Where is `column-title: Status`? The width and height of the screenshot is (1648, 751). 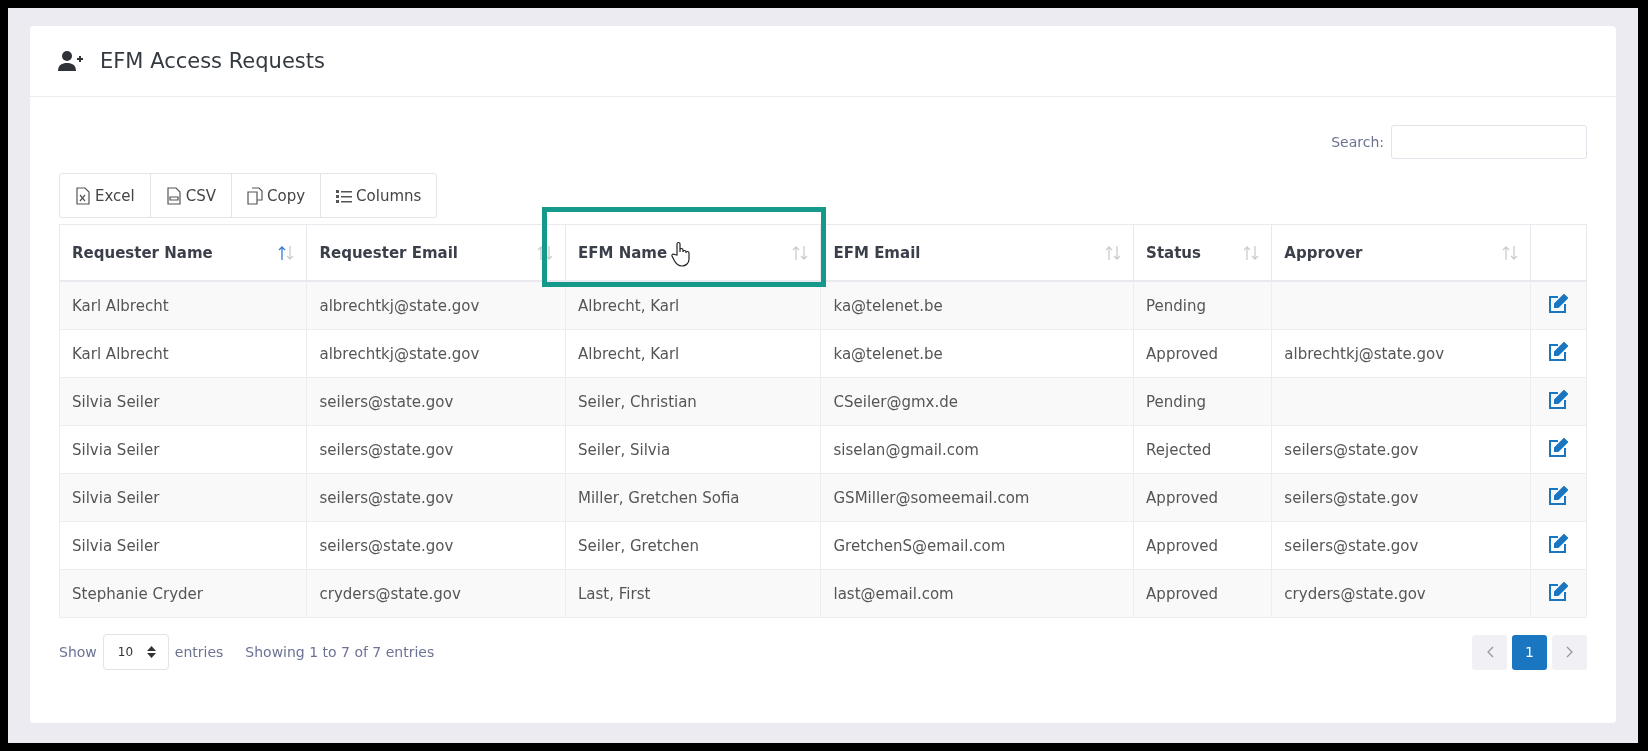 column-title: Status is located at coordinates (1173, 252).